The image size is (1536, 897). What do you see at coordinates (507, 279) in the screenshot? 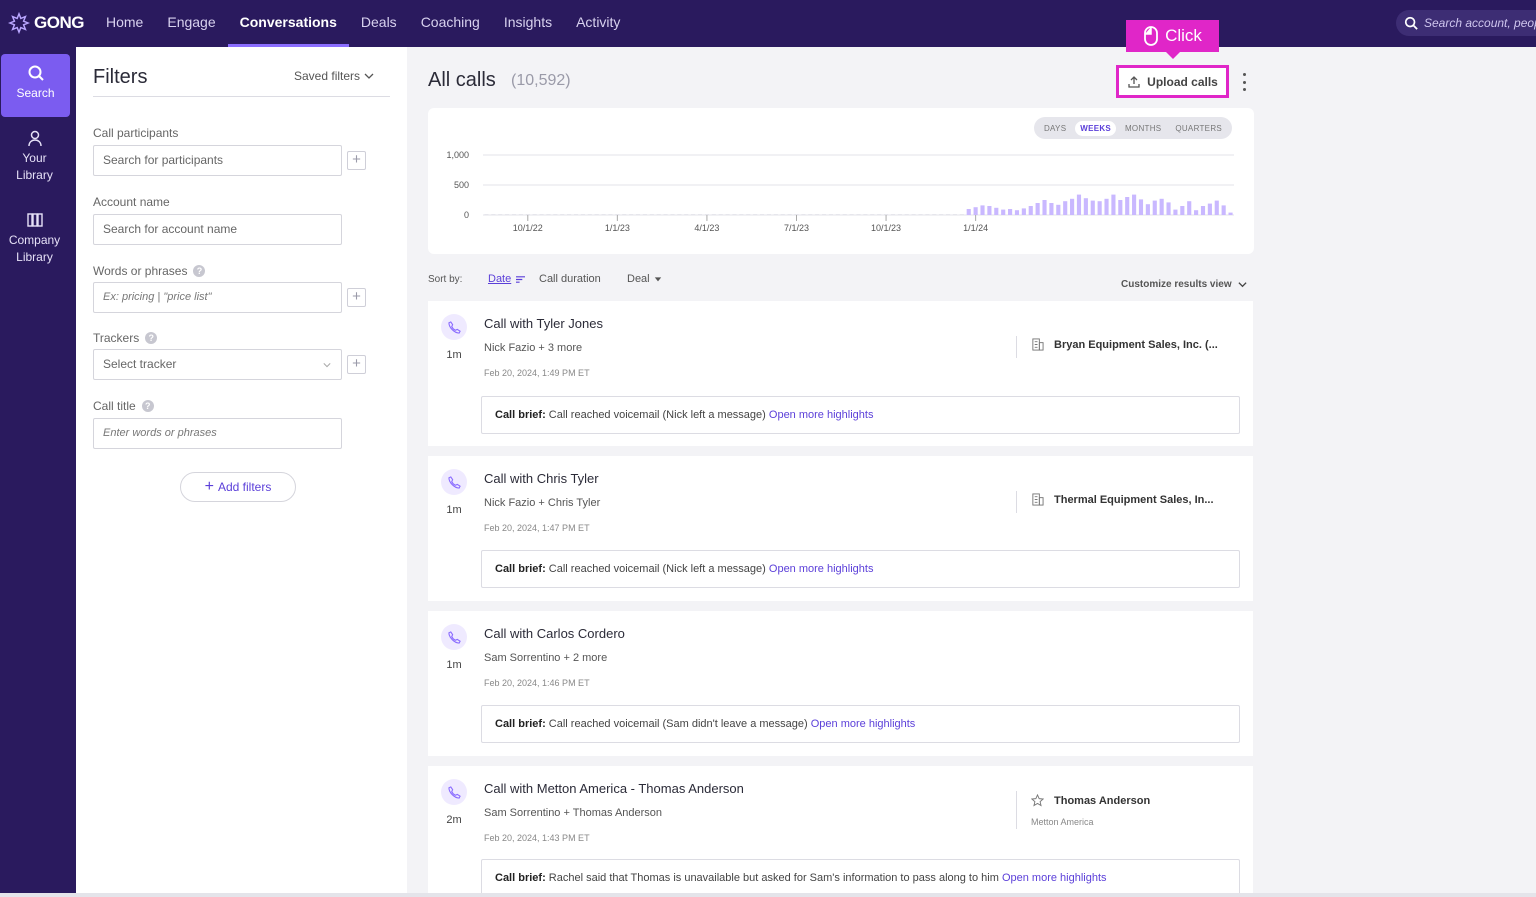
I see `sort-date: Date` at bounding box center [507, 279].